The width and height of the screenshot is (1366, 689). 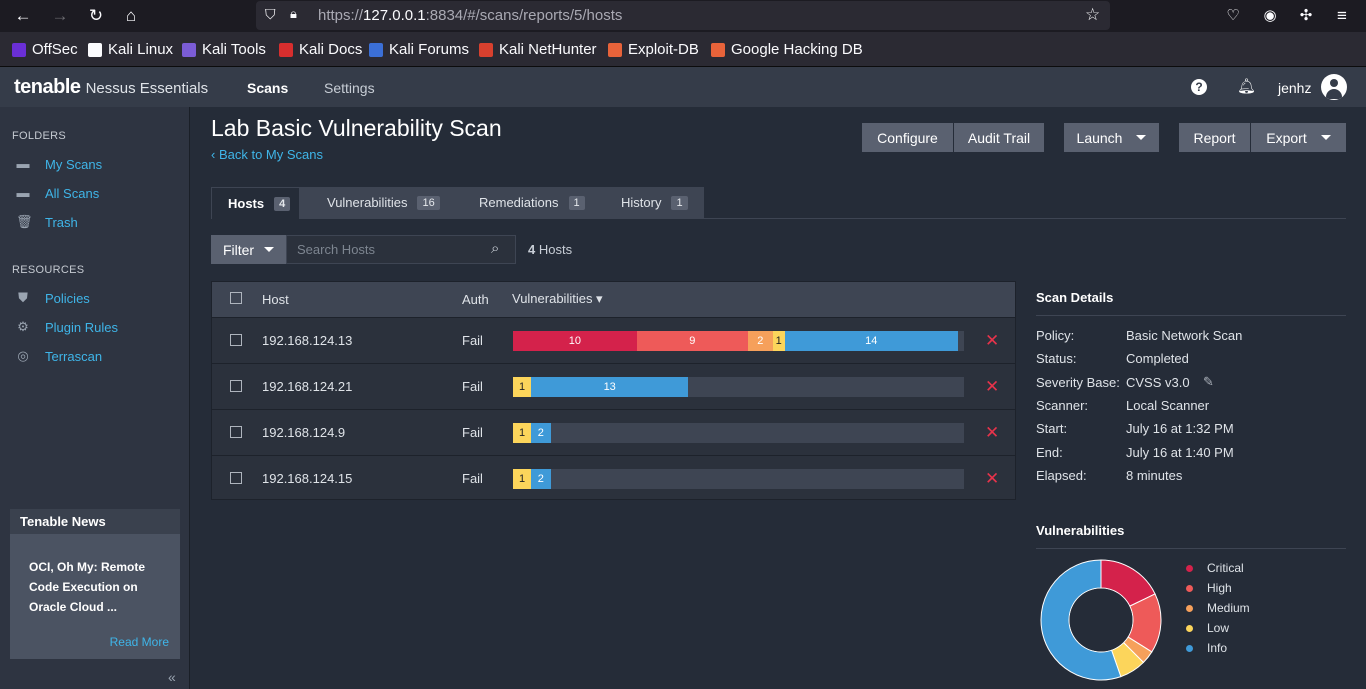 I want to click on nav-scans: Scans, so click(x=267, y=88).